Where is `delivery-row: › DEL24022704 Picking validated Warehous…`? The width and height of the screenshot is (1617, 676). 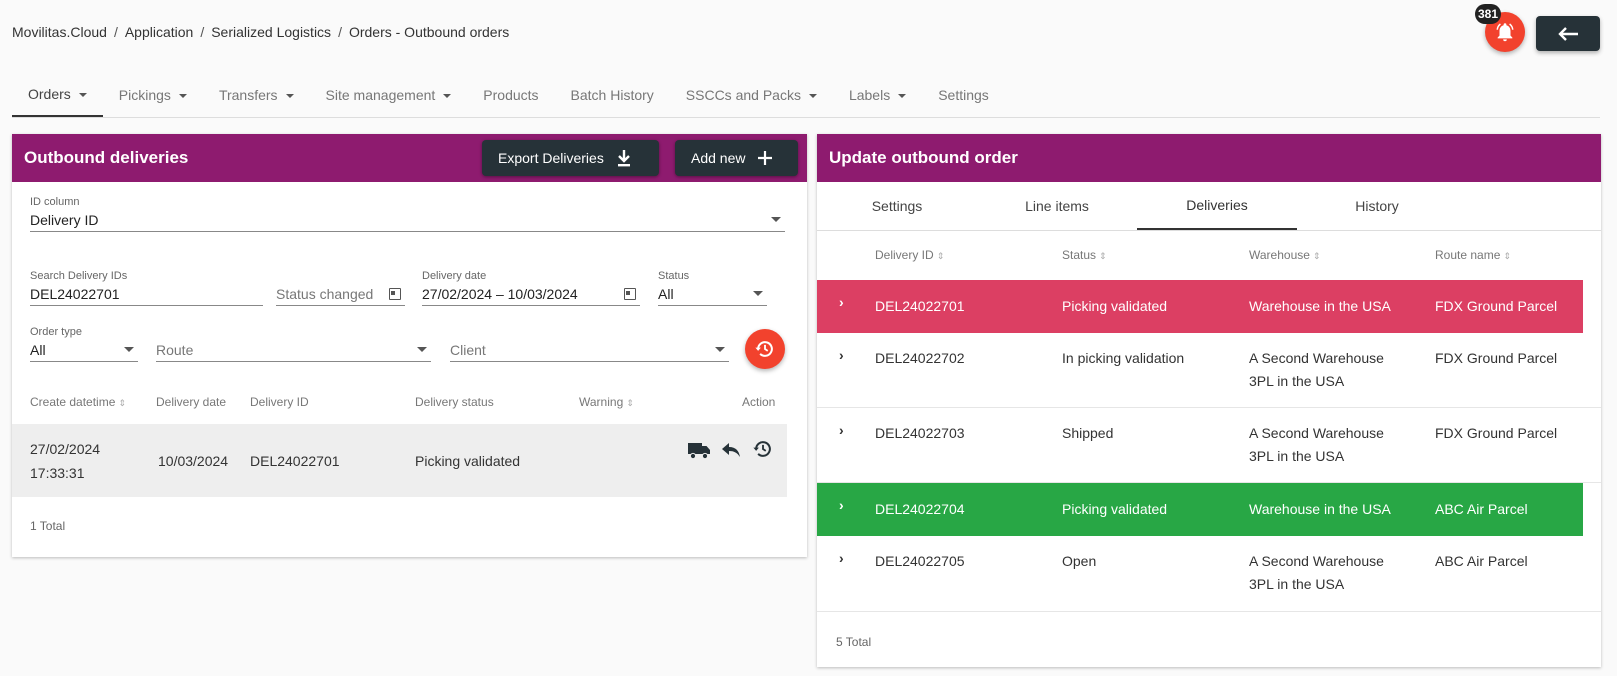 delivery-row: › DEL24022704 Picking validated Warehous… is located at coordinates (1200, 509).